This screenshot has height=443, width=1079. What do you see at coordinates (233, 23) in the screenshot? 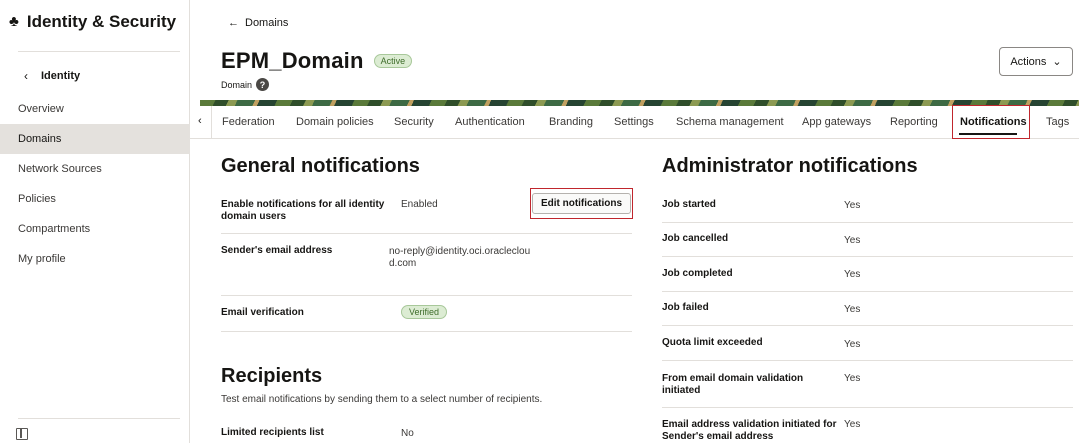
I see `arrow-left-icon: ←` at bounding box center [233, 23].